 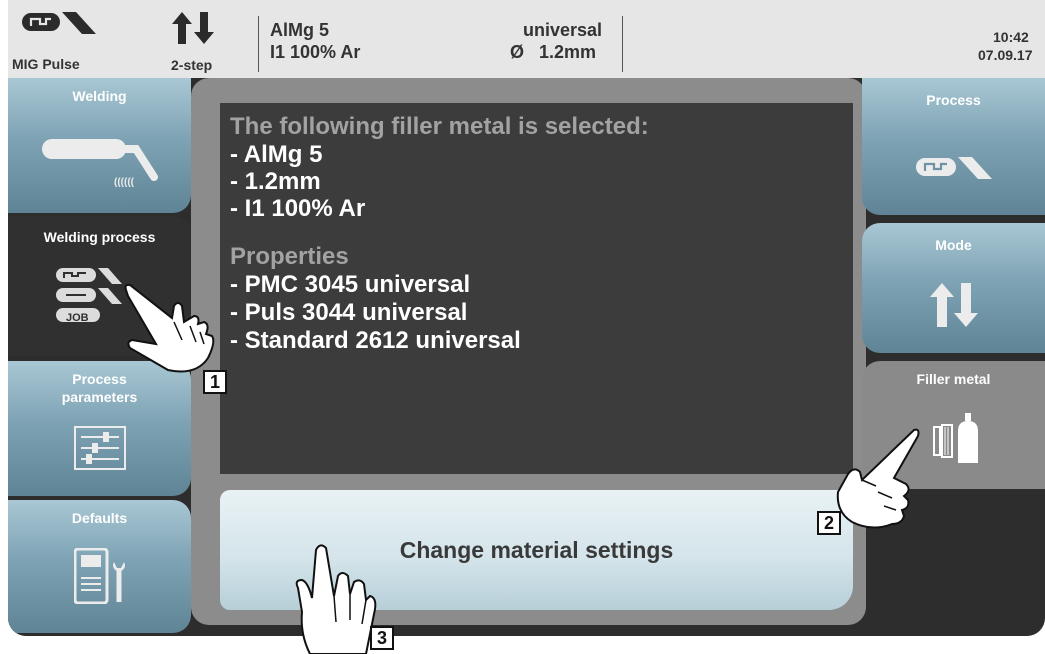 I want to click on property-item: - PMC 3045 universal, so click(x=350, y=284).